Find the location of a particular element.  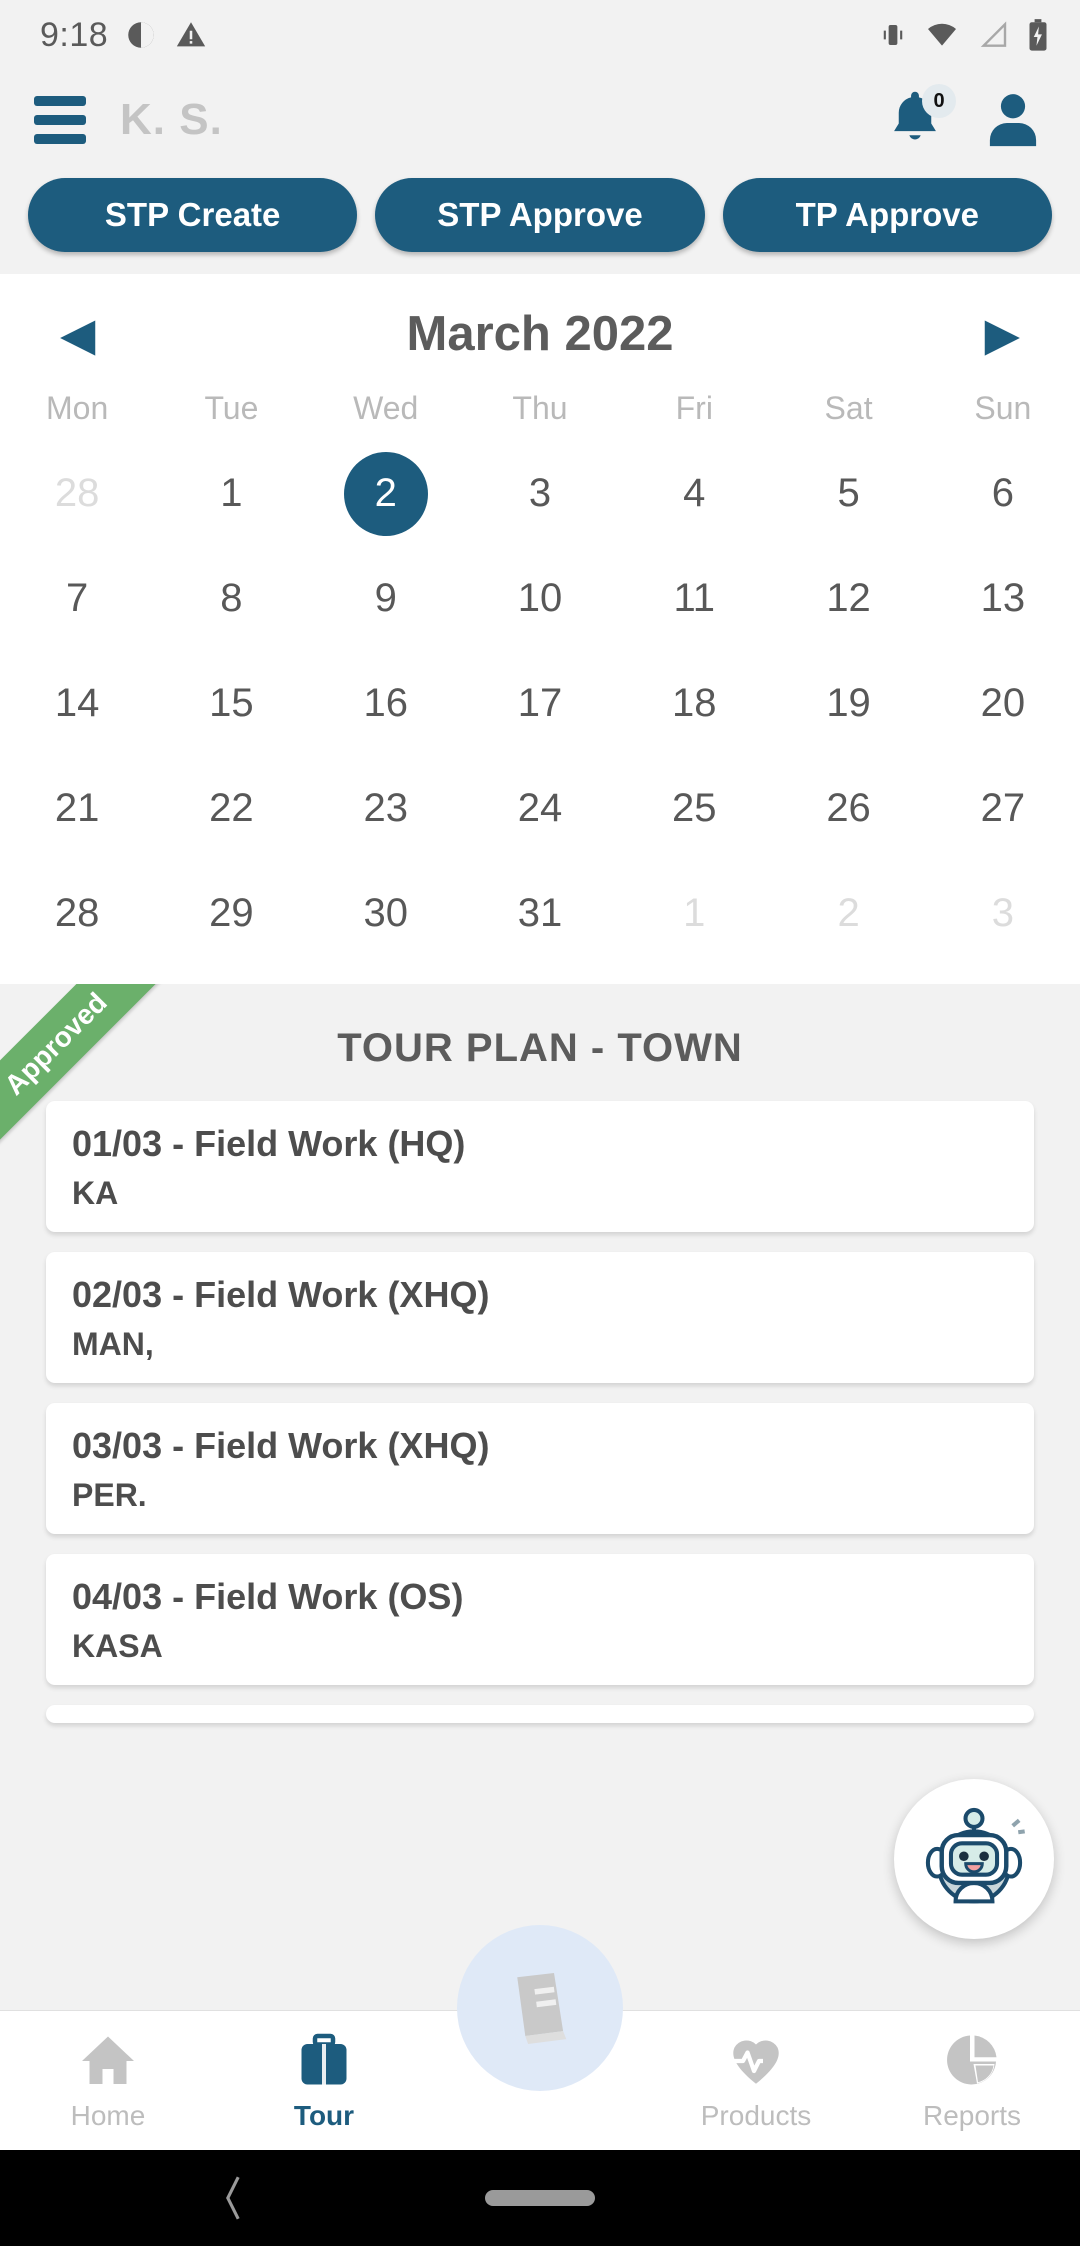

user-profile-icon is located at coordinates (1013, 120).